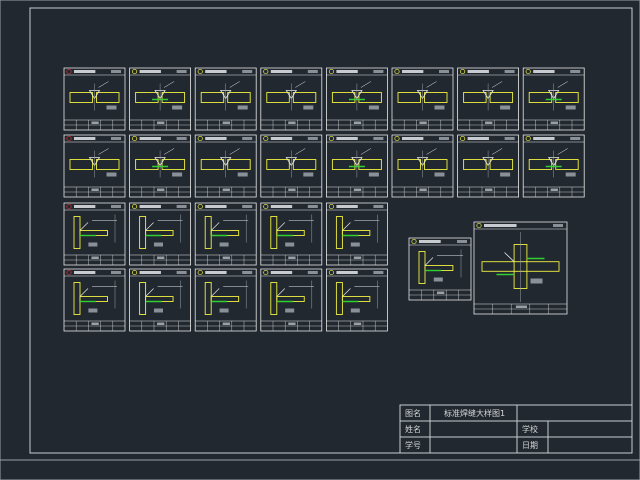  What do you see at coordinates (413, 429) in the screenshot?
I see `label-name: 姓名` at bounding box center [413, 429].